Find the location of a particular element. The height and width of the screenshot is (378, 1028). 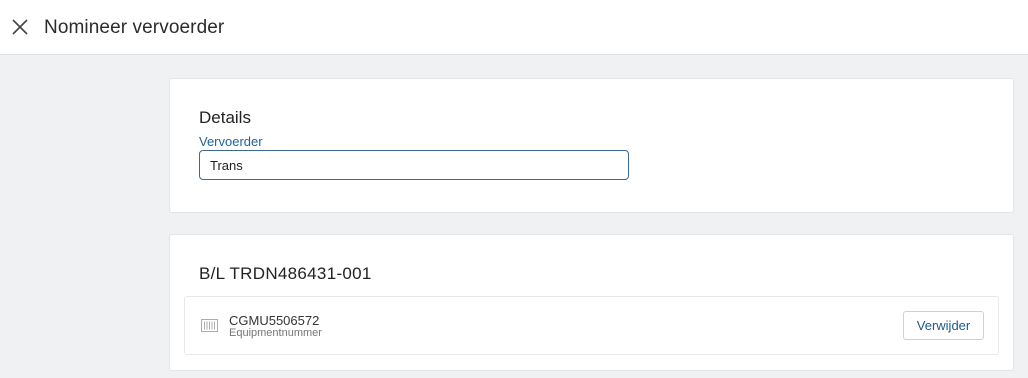

equipment-row: CGMU5506572 Equipmentnummer Verwijder is located at coordinates (591, 325).